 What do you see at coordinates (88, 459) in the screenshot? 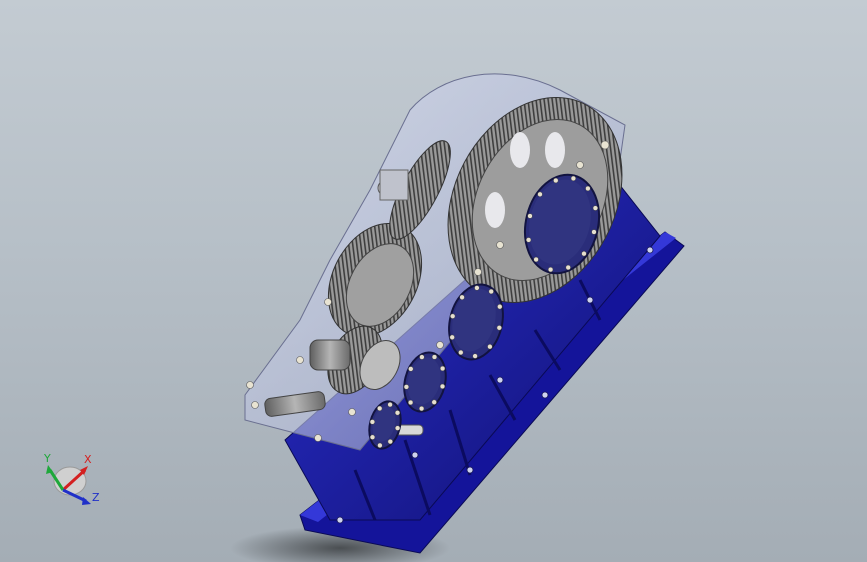
I see `x-axis-label: X` at bounding box center [88, 459].